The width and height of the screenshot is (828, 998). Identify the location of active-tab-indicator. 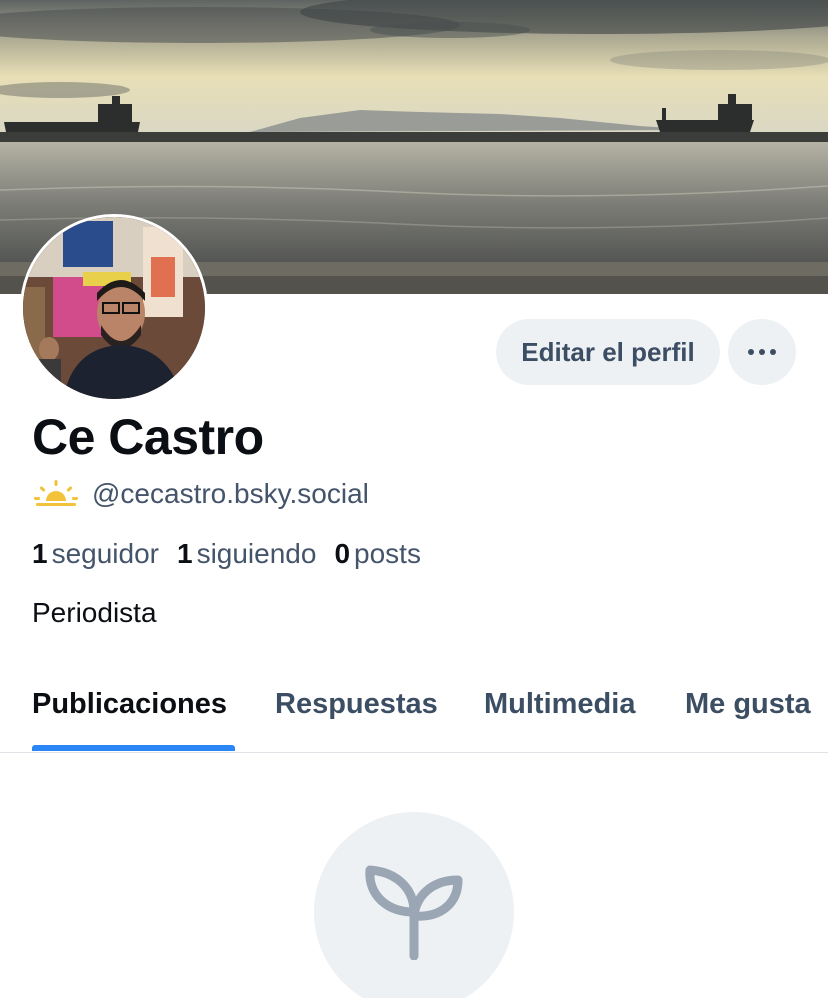
(133, 748).